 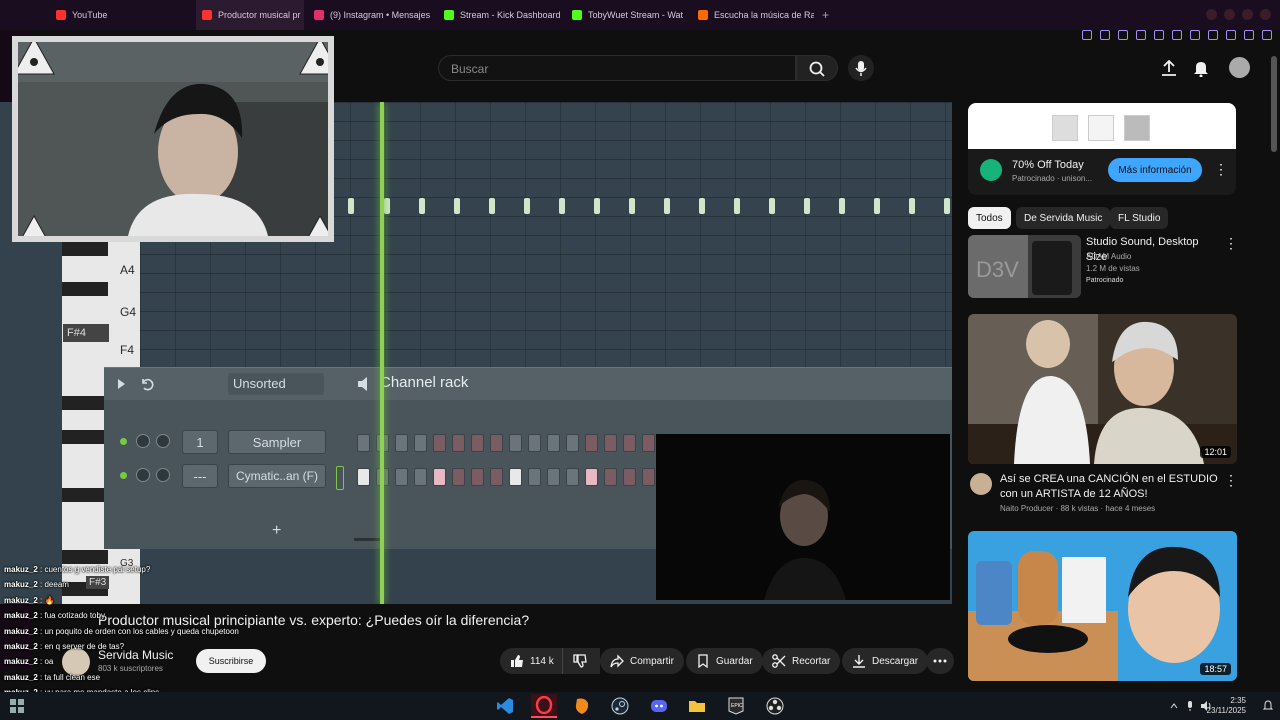 I want to click on rack-scrollbar, so click(x=367, y=539).